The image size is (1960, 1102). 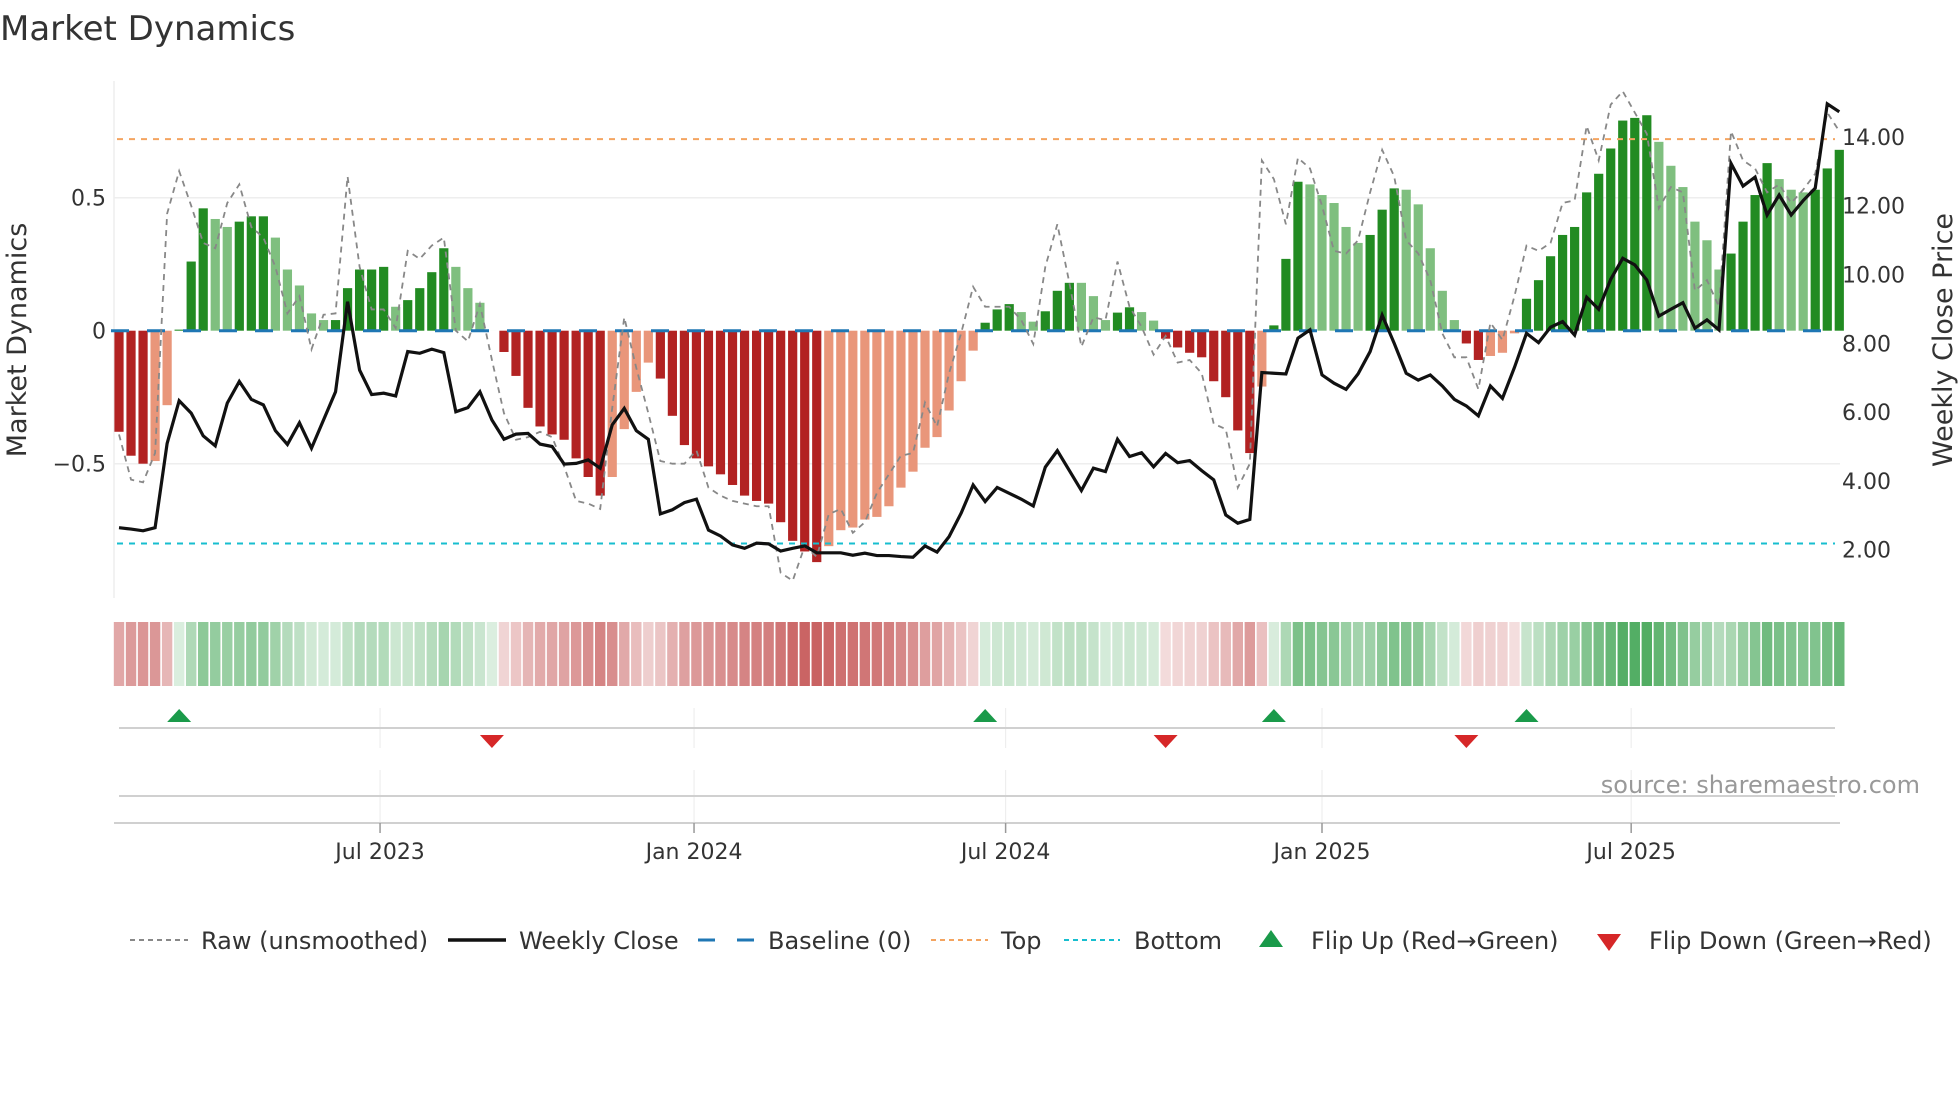 What do you see at coordinates (1873, 345) in the screenshot?
I see `right-axis-ticks: 14.00 12.00 10.00 8.00 6.00 4.00 2.00` at bounding box center [1873, 345].